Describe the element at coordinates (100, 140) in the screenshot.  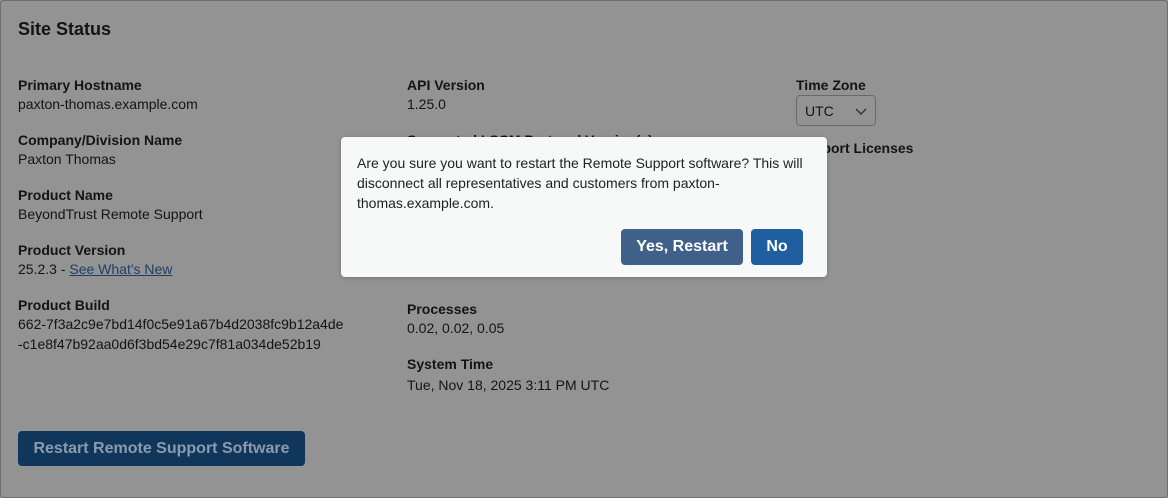
I see `label: Company/Division Name` at that location.